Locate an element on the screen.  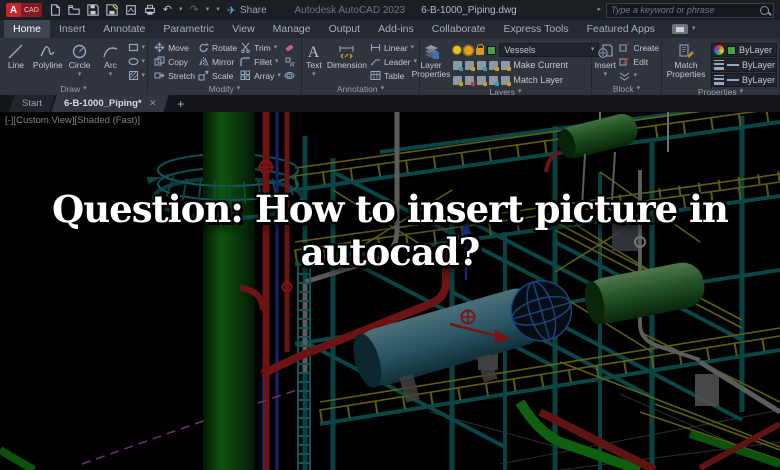
autocad-logo: A CAD is located at coordinates (24, 10).